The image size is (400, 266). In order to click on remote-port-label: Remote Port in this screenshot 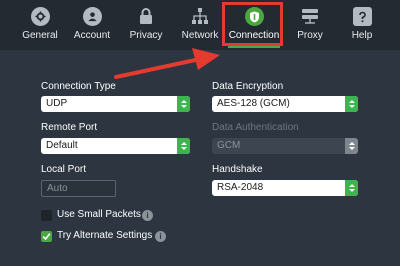, I will do `click(69, 127)`.